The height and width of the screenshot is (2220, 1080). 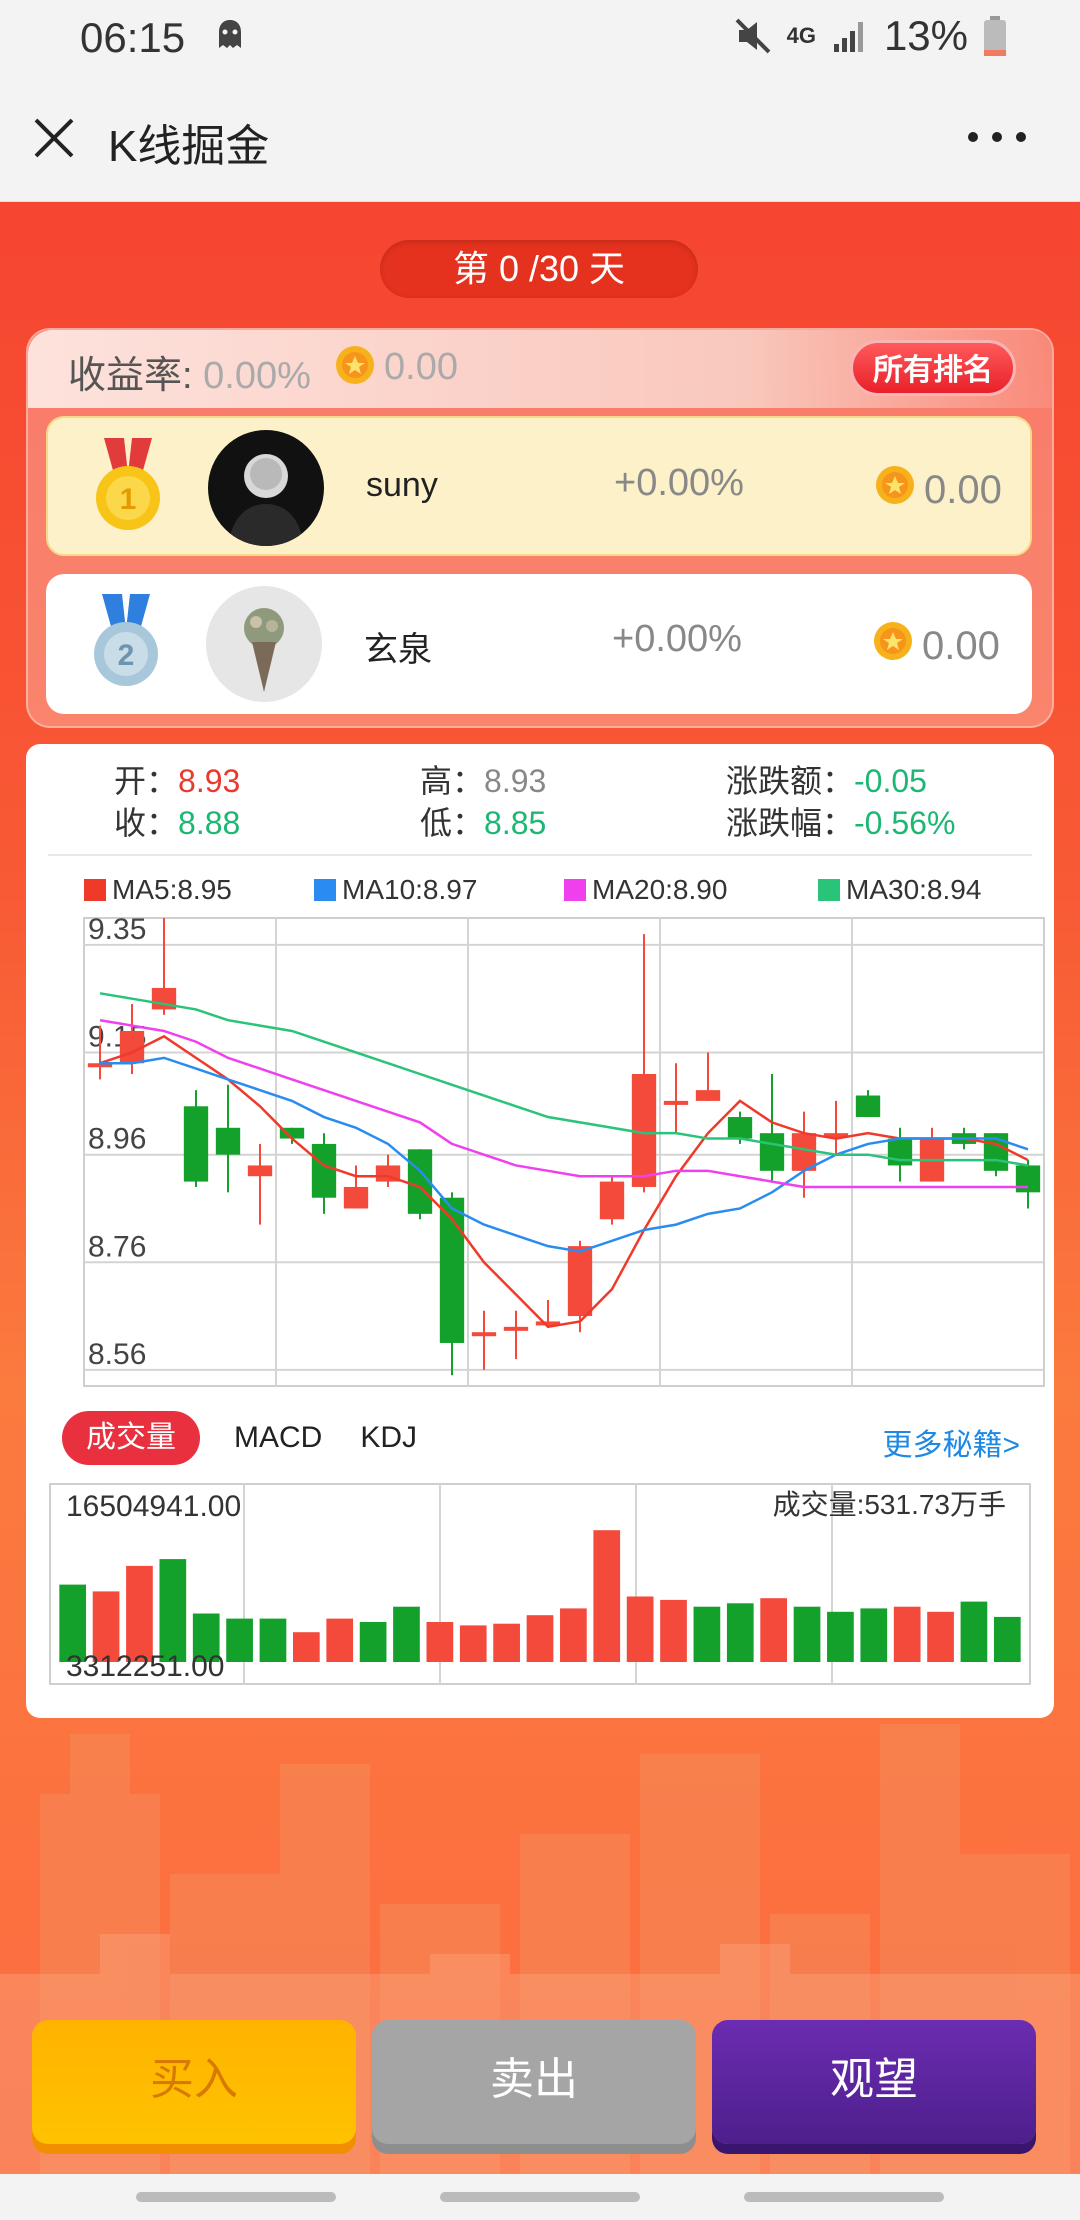 What do you see at coordinates (899, 890) in the screenshot?
I see `legend-ma30: MA30:8.94` at bounding box center [899, 890].